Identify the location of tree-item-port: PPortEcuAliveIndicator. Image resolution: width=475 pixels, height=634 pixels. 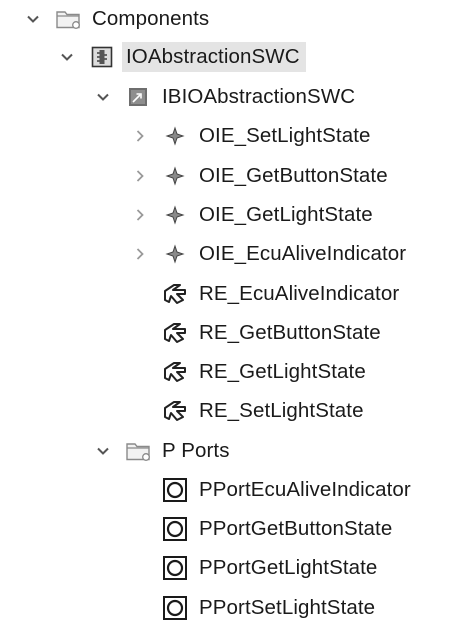
(286, 490).